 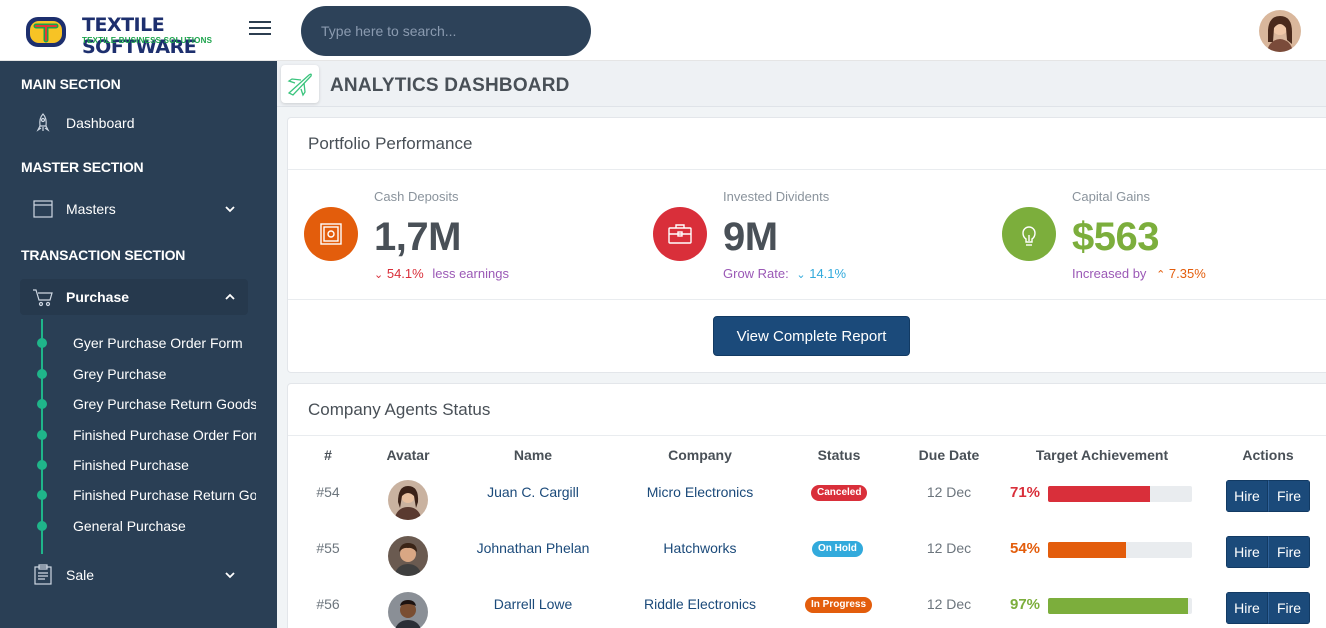 I want to click on agent-company: Riddle Electronics, so click(x=700, y=604).